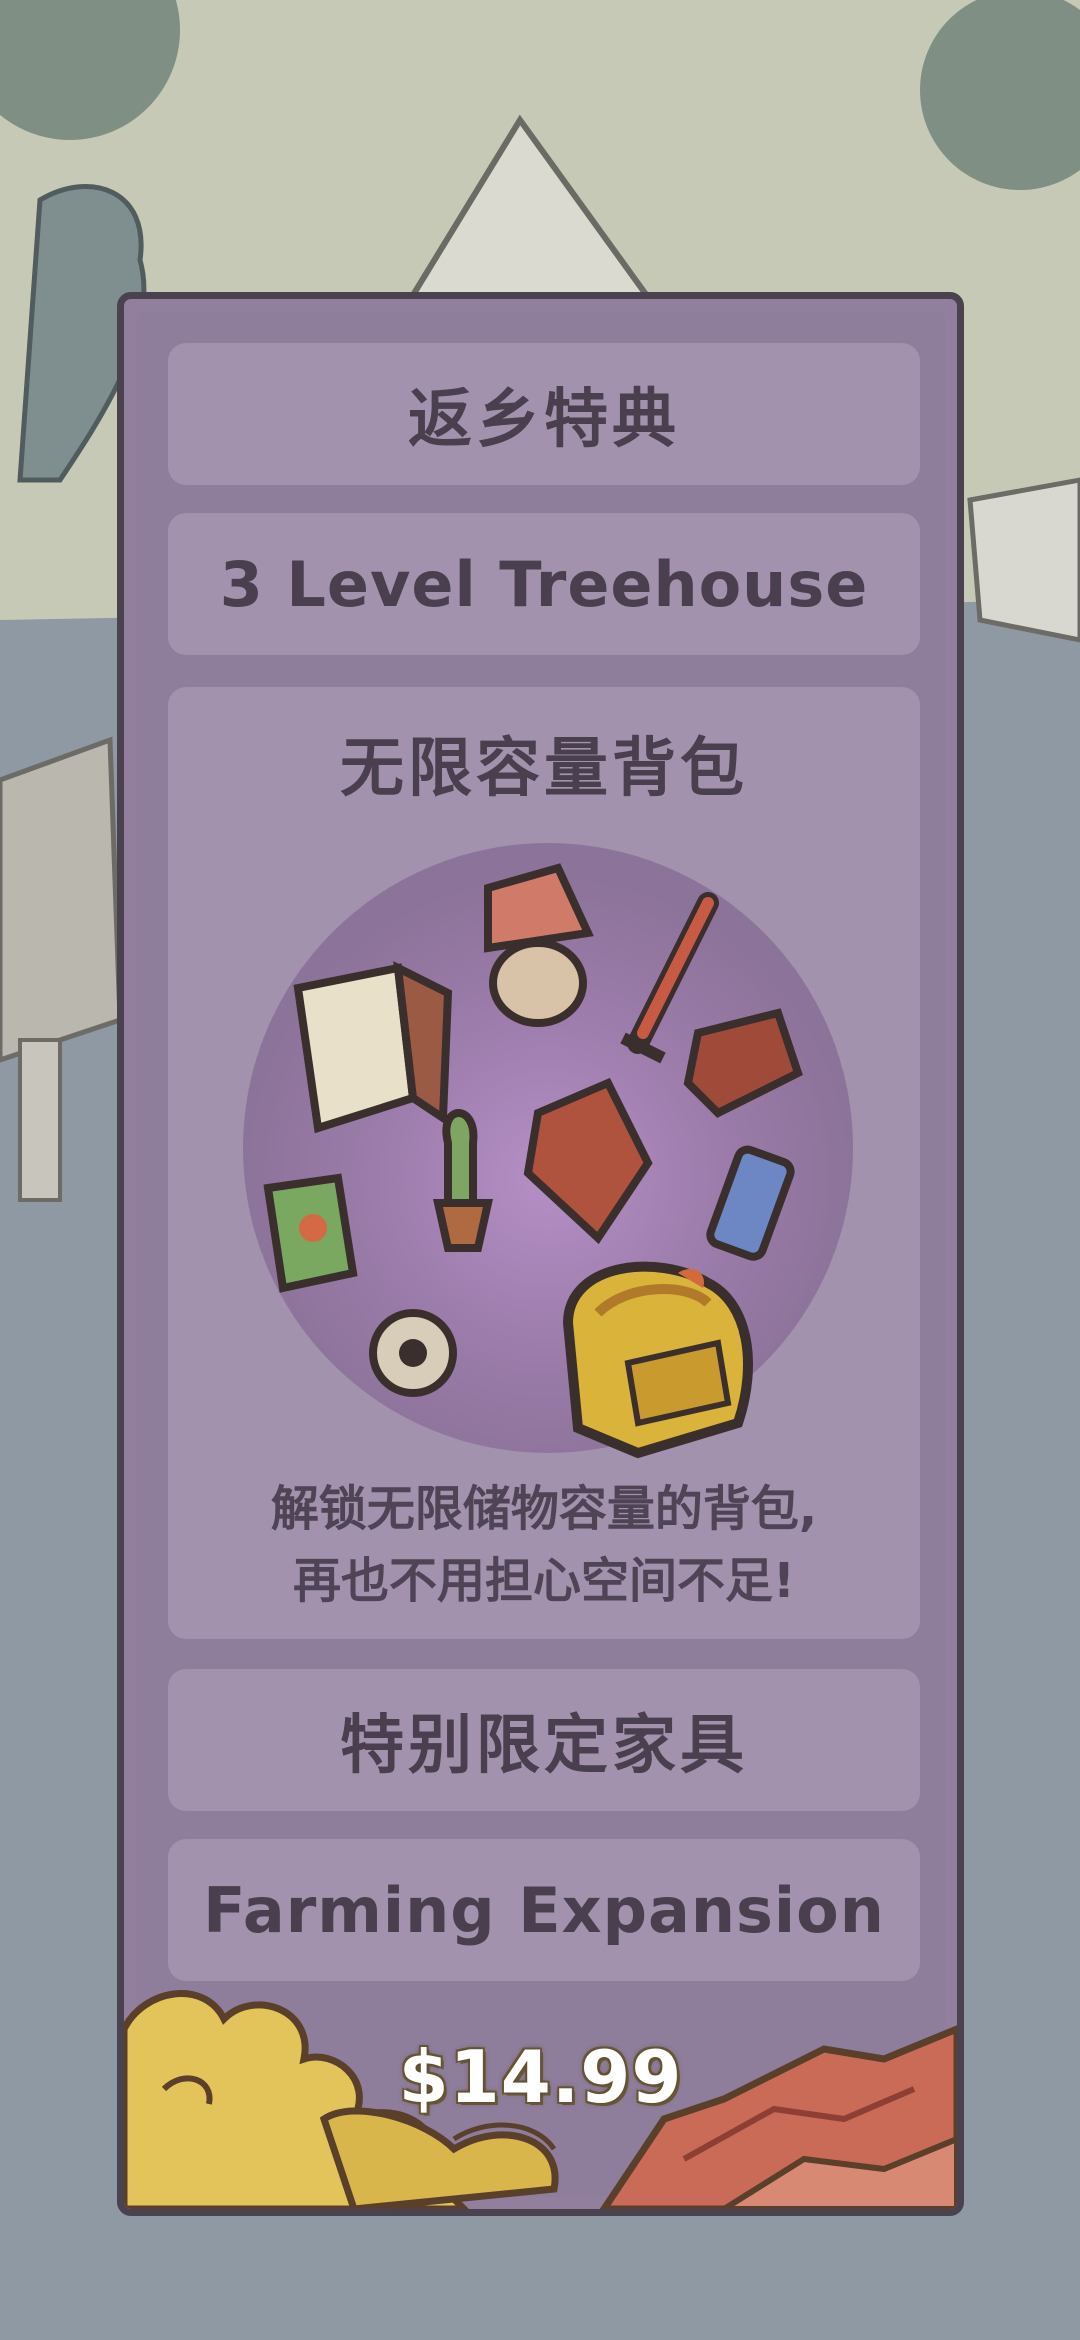 The image size is (1080, 2340). I want to click on offer-title-row: 返乡特典, so click(544, 414).